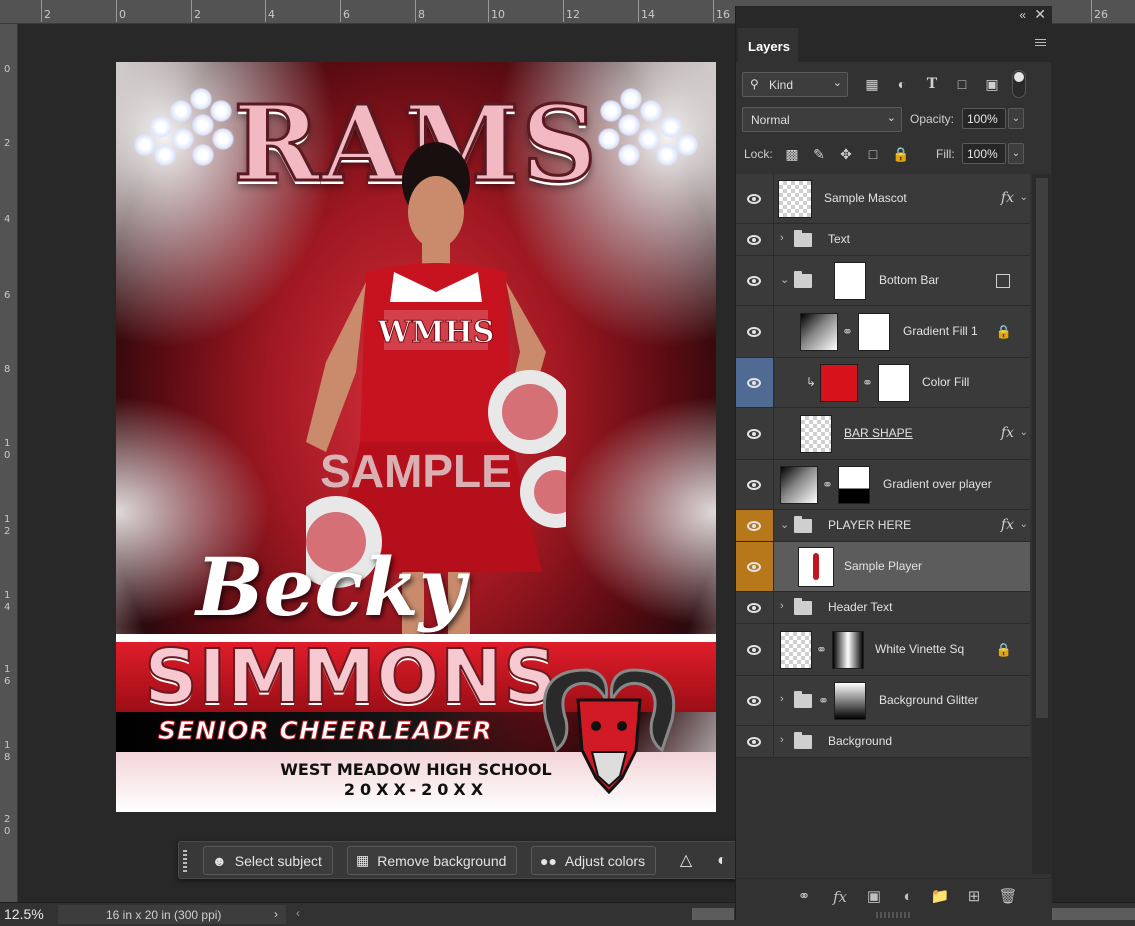  What do you see at coordinates (901, 154) in the screenshot?
I see `lock-all-icon: 🔒` at bounding box center [901, 154].